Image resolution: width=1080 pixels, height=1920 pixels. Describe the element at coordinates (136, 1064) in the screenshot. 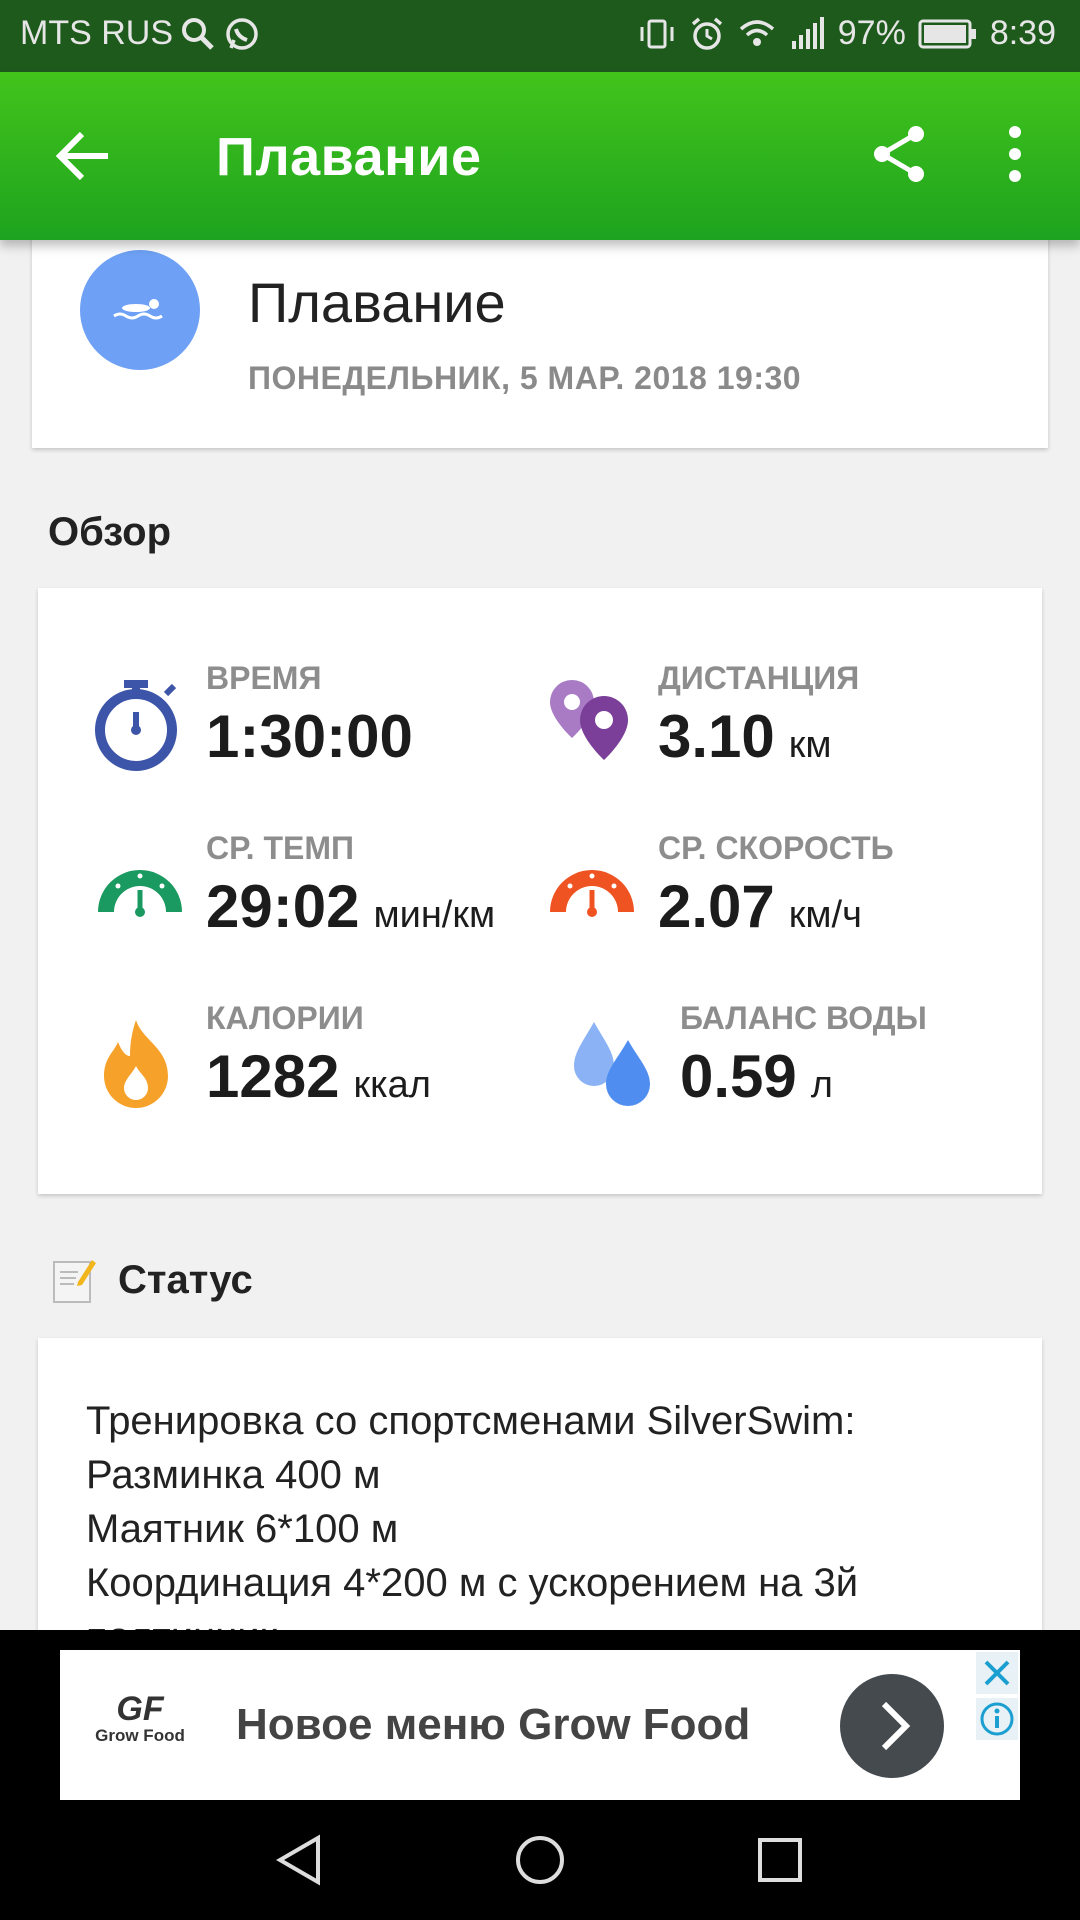

I see `flame-icon` at that location.